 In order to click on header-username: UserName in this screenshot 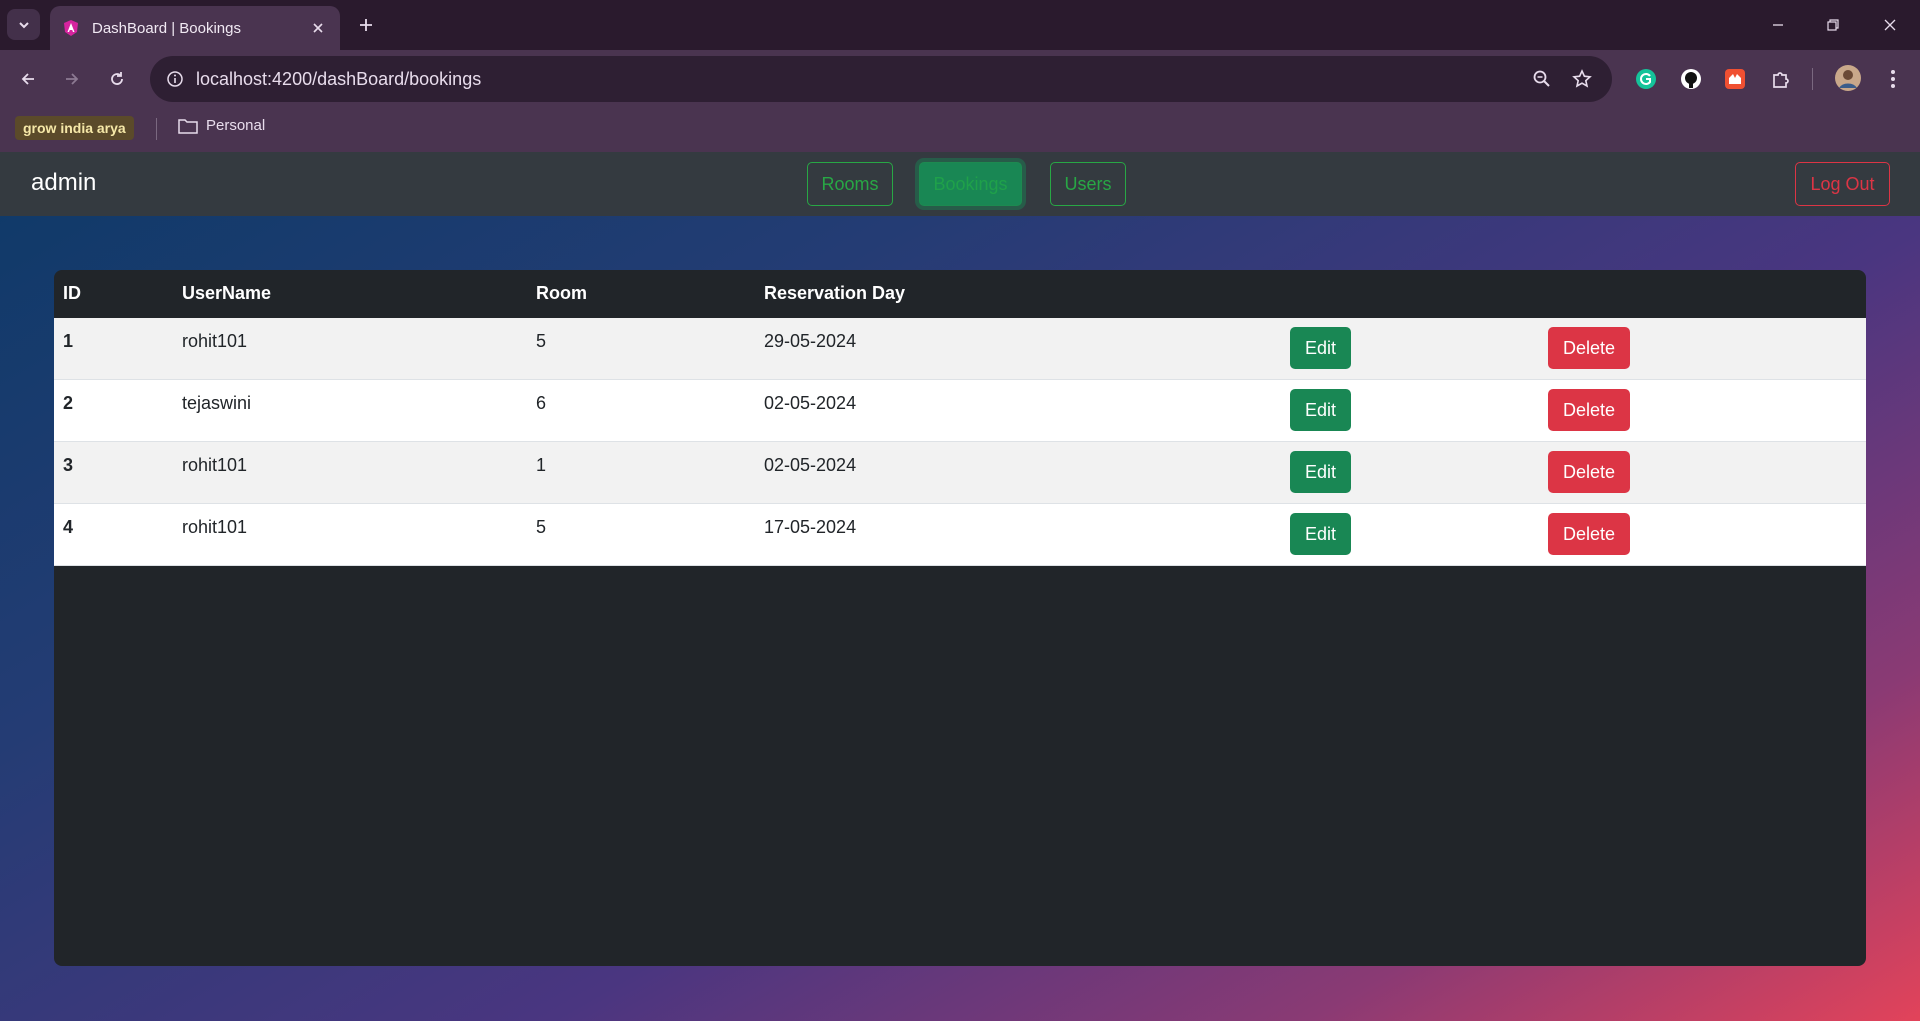, I will do `click(227, 293)`.